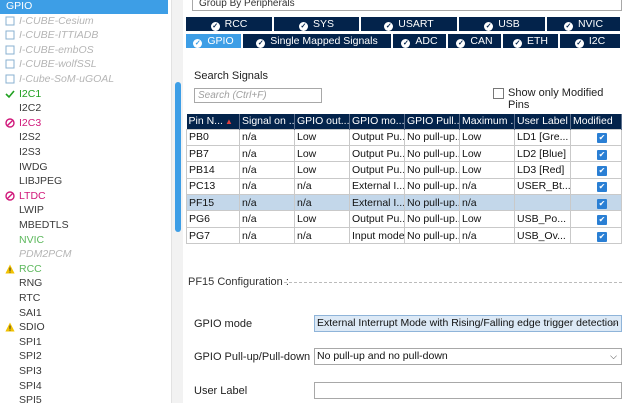 This screenshot has height=403, width=624. Describe the element at coordinates (10, 123) in the screenshot. I see `blocked-icon` at that location.